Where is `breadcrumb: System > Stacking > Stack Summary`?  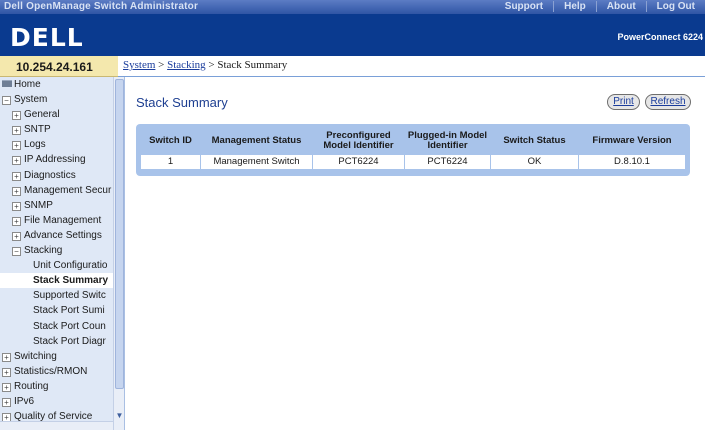
breadcrumb: System > Stacking > Stack Summary is located at coordinates (205, 65).